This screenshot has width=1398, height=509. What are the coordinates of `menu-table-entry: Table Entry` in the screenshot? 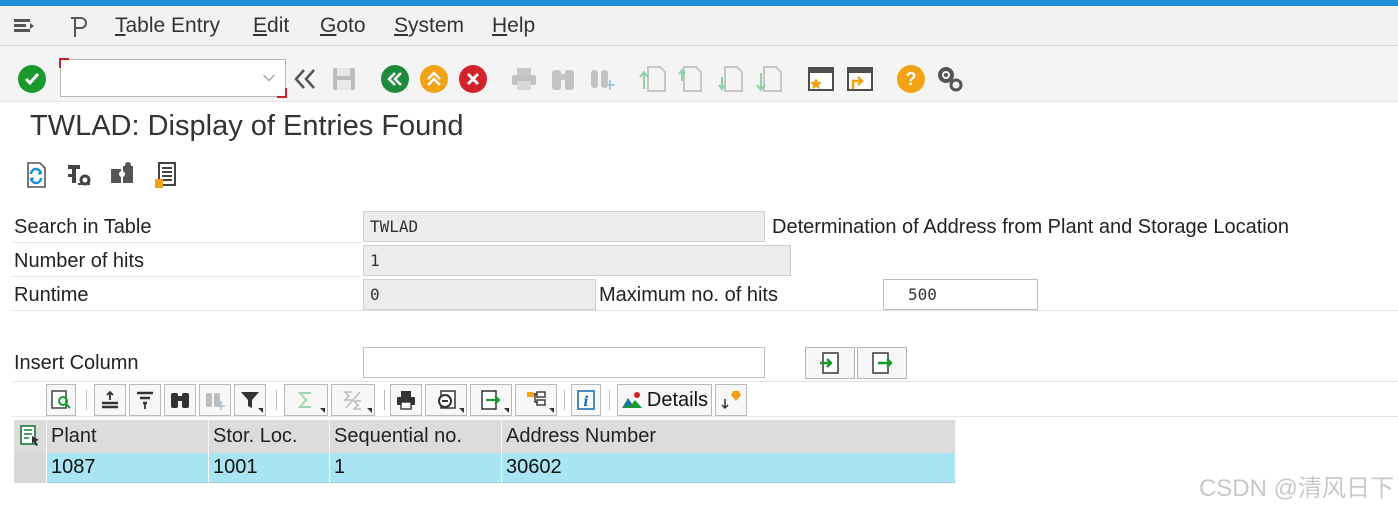 It's located at (167, 26).